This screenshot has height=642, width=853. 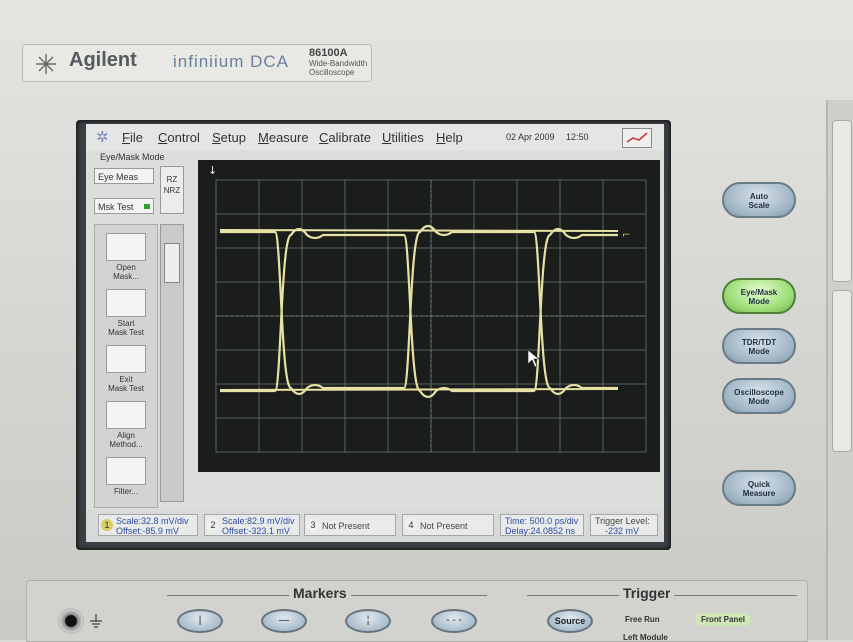 What do you see at coordinates (213, 525) in the screenshot?
I see `channel-2-badge: 2` at bounding box center [213, 525].